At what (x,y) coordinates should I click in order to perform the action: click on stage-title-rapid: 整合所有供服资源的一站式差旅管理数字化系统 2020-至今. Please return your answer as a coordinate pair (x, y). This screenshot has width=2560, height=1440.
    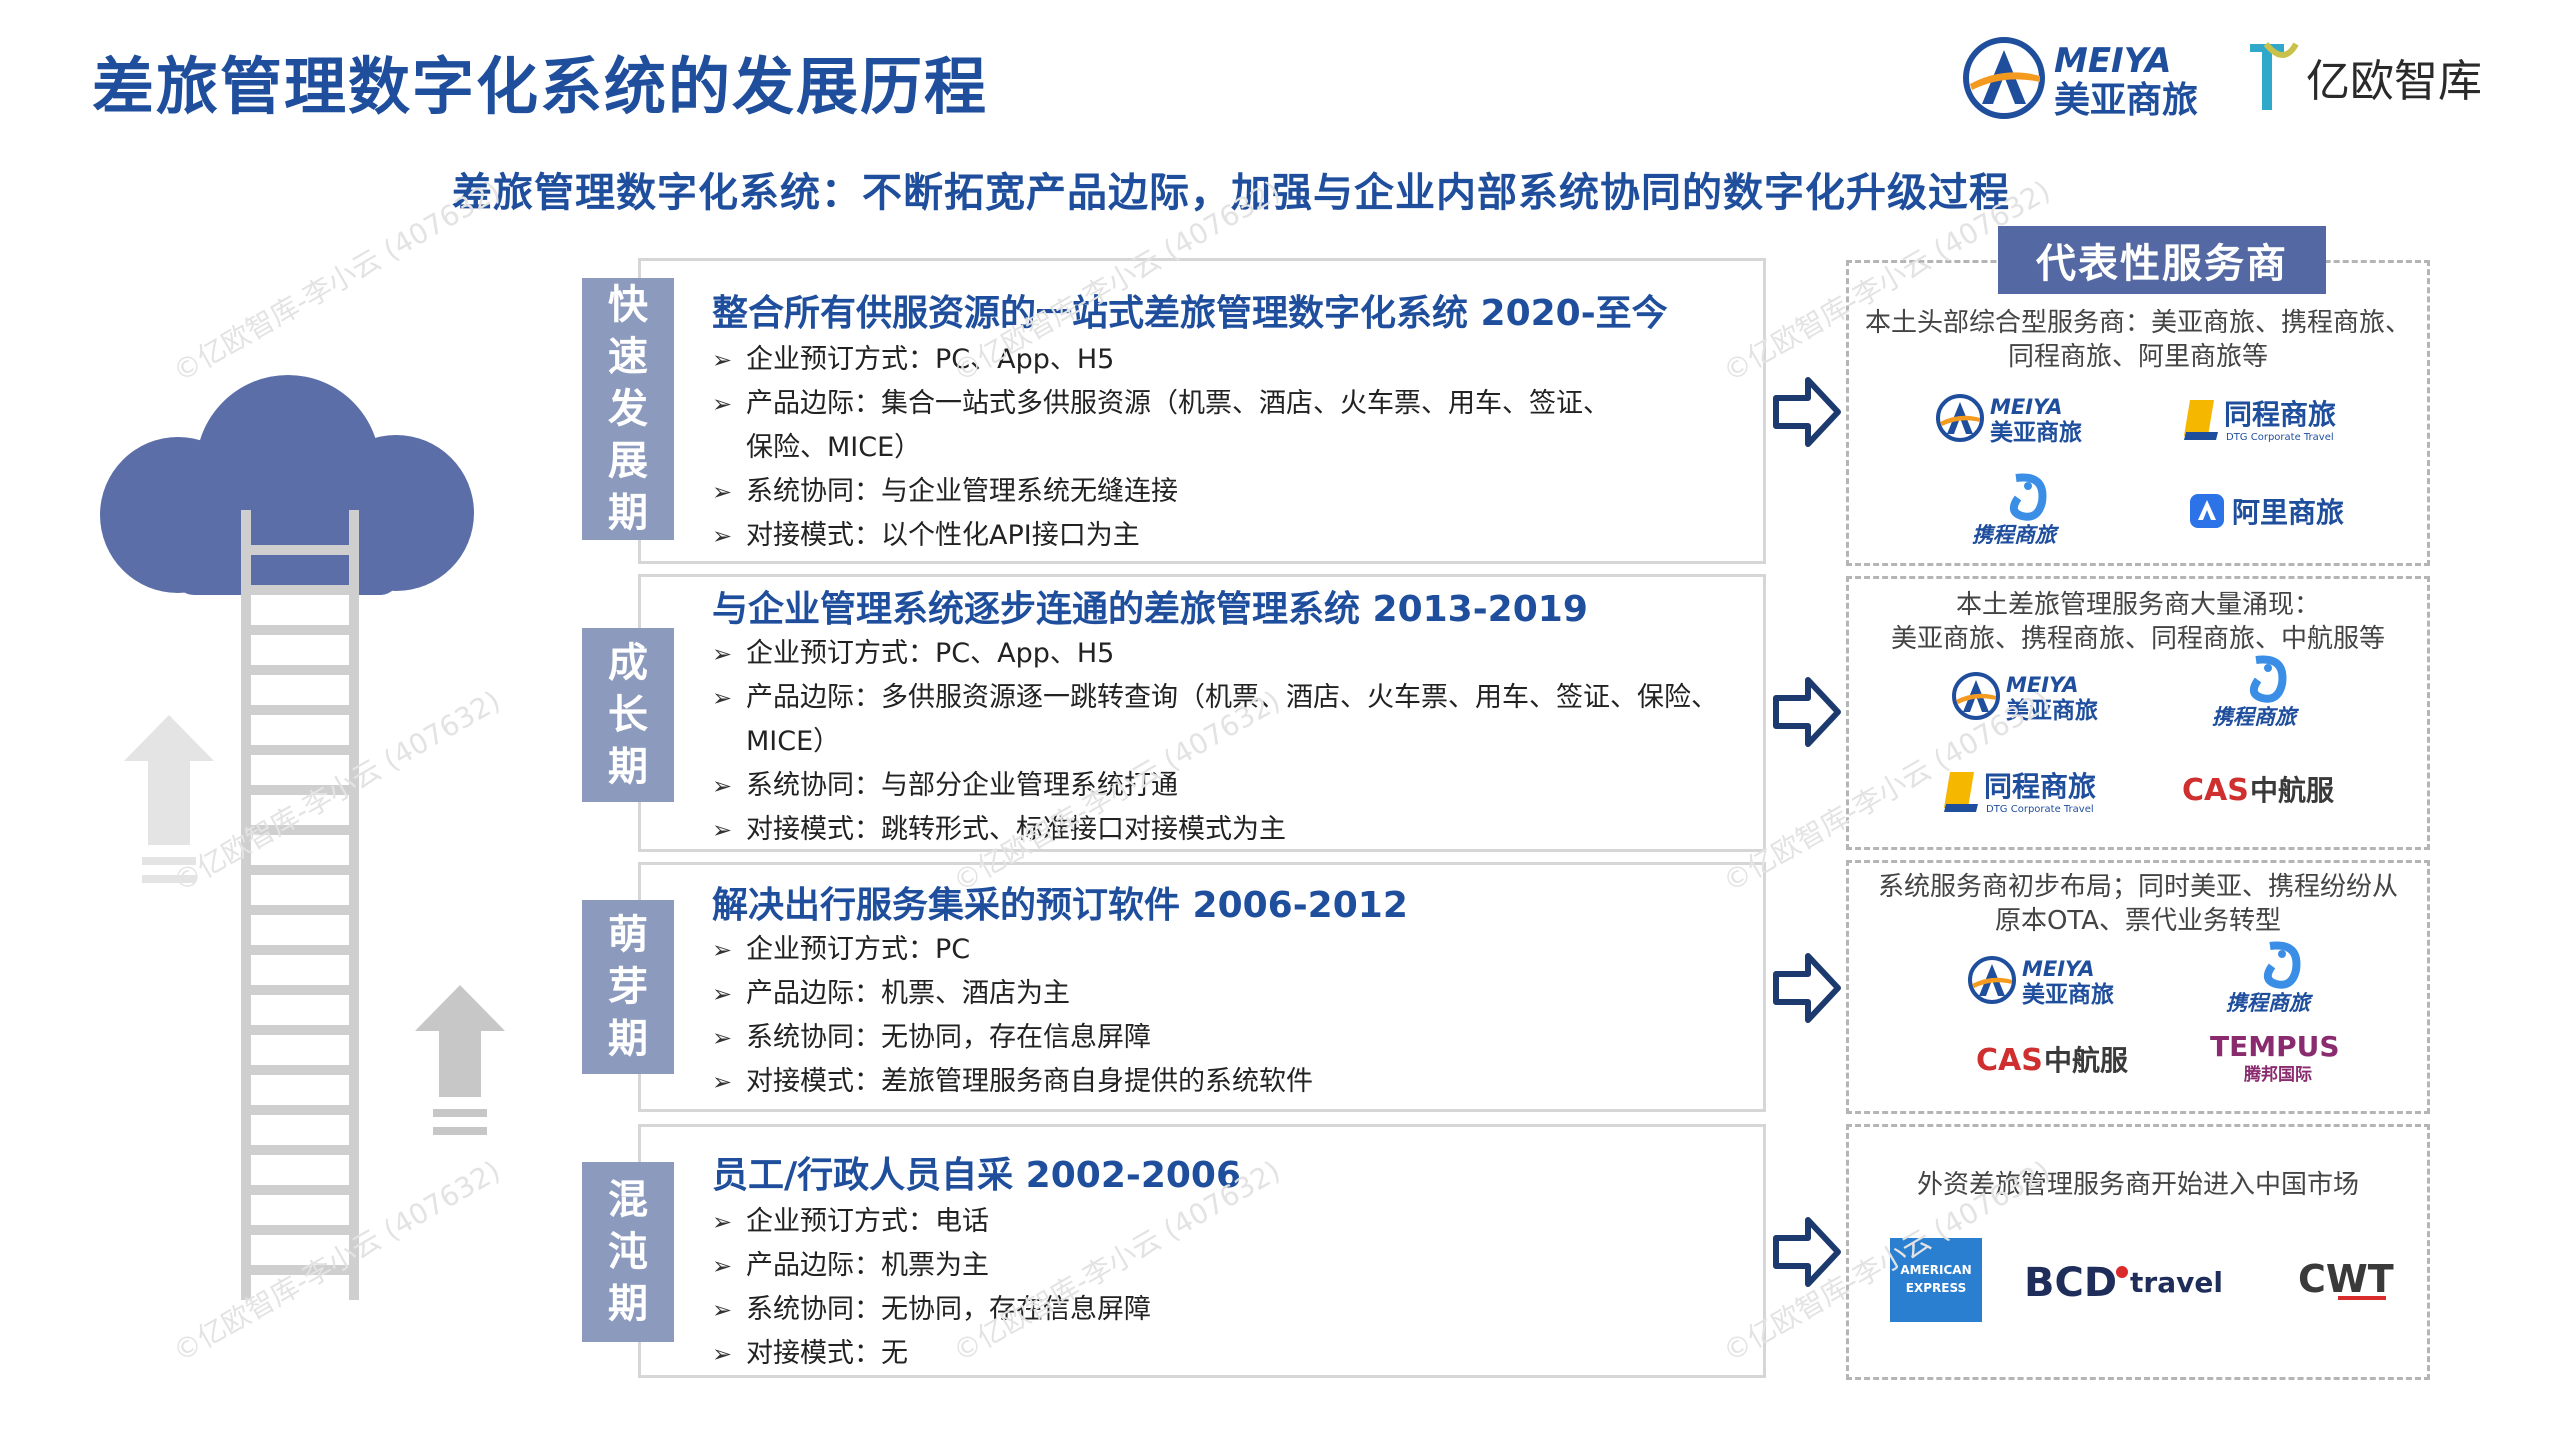
    Looking at the image, I should click on (1190, 313).